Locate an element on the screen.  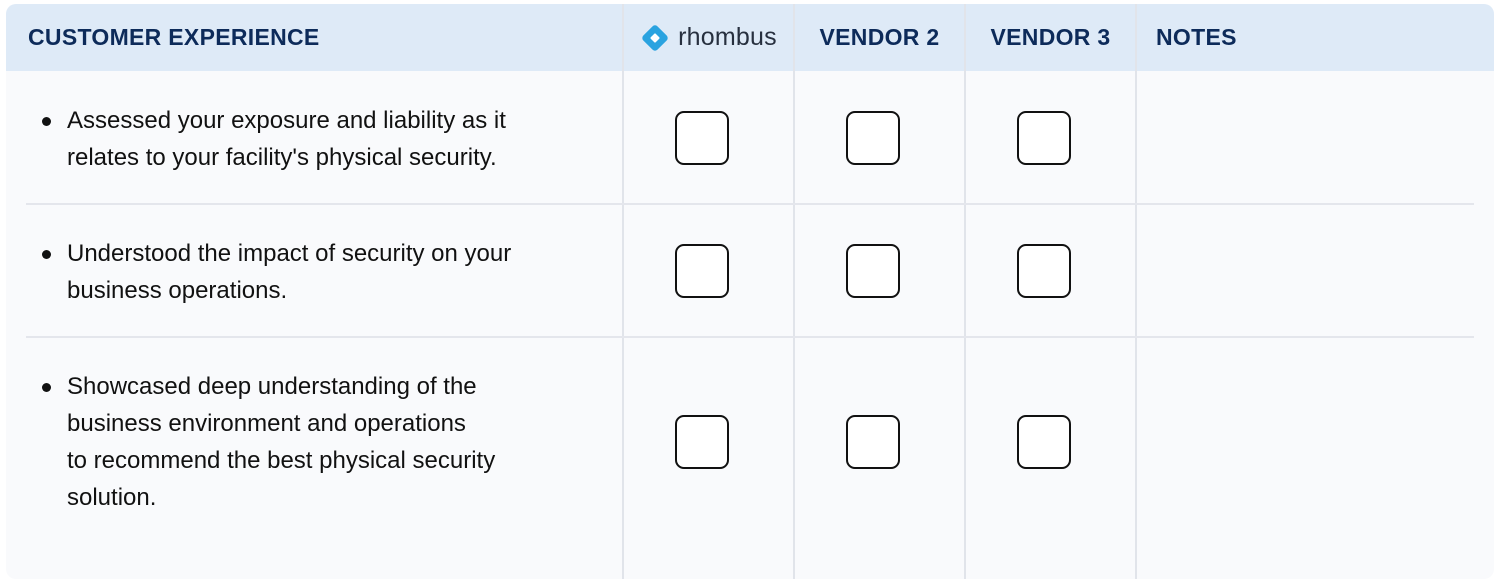
vendor1-header: rhombus is located at coordinates (708, 37).